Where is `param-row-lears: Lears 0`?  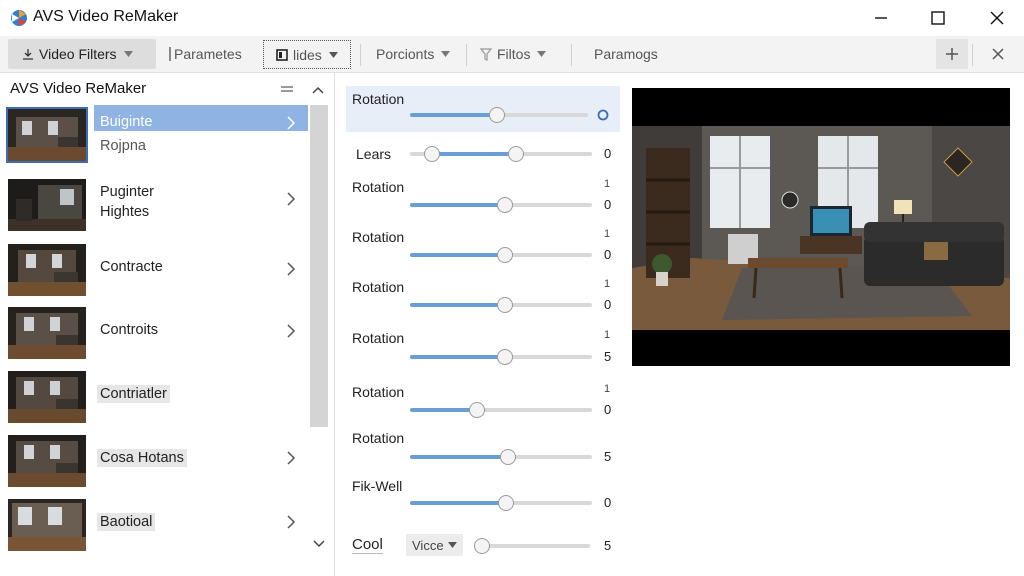 param-row-lears: Lears 0 is located at coordinates (481, 156).